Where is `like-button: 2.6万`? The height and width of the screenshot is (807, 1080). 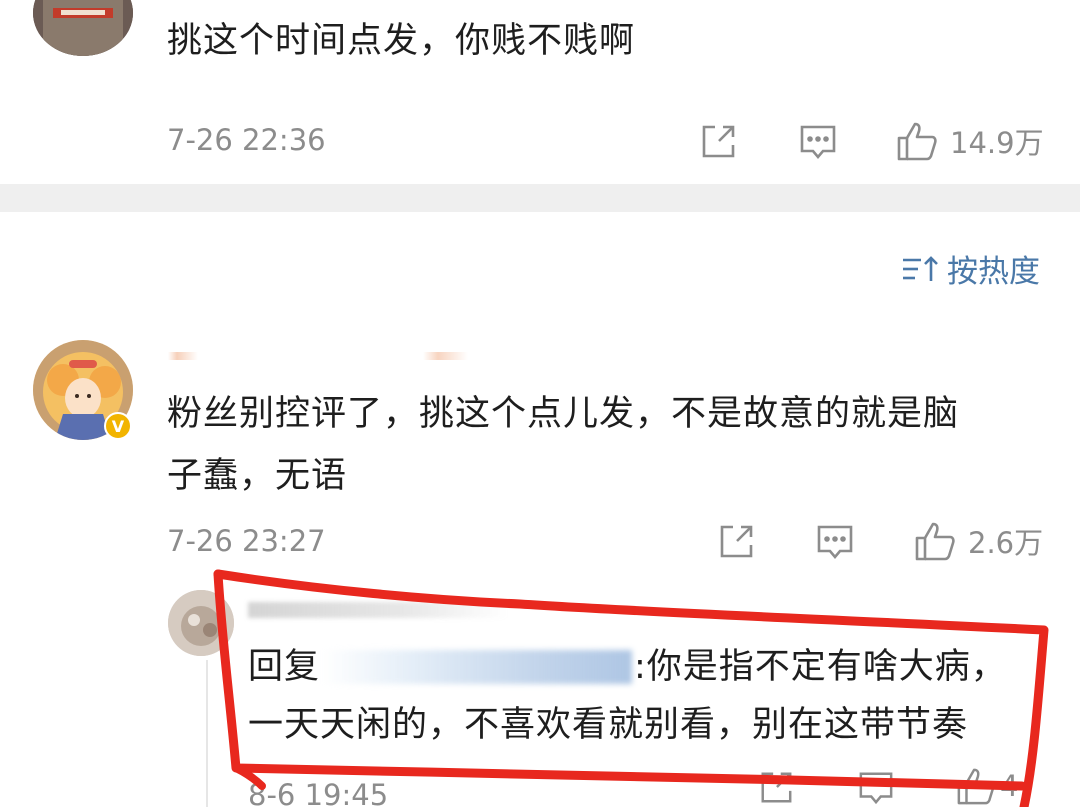 like-button: 2.6万 is located at coordinates (978, 541).